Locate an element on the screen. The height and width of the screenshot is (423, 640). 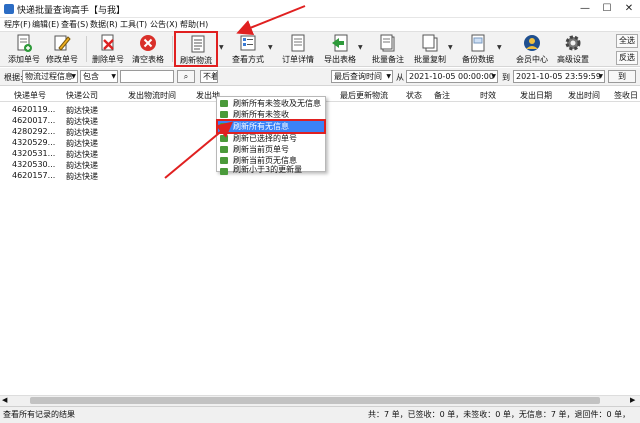
annotation-arrows is located at coordinates (235, 92).